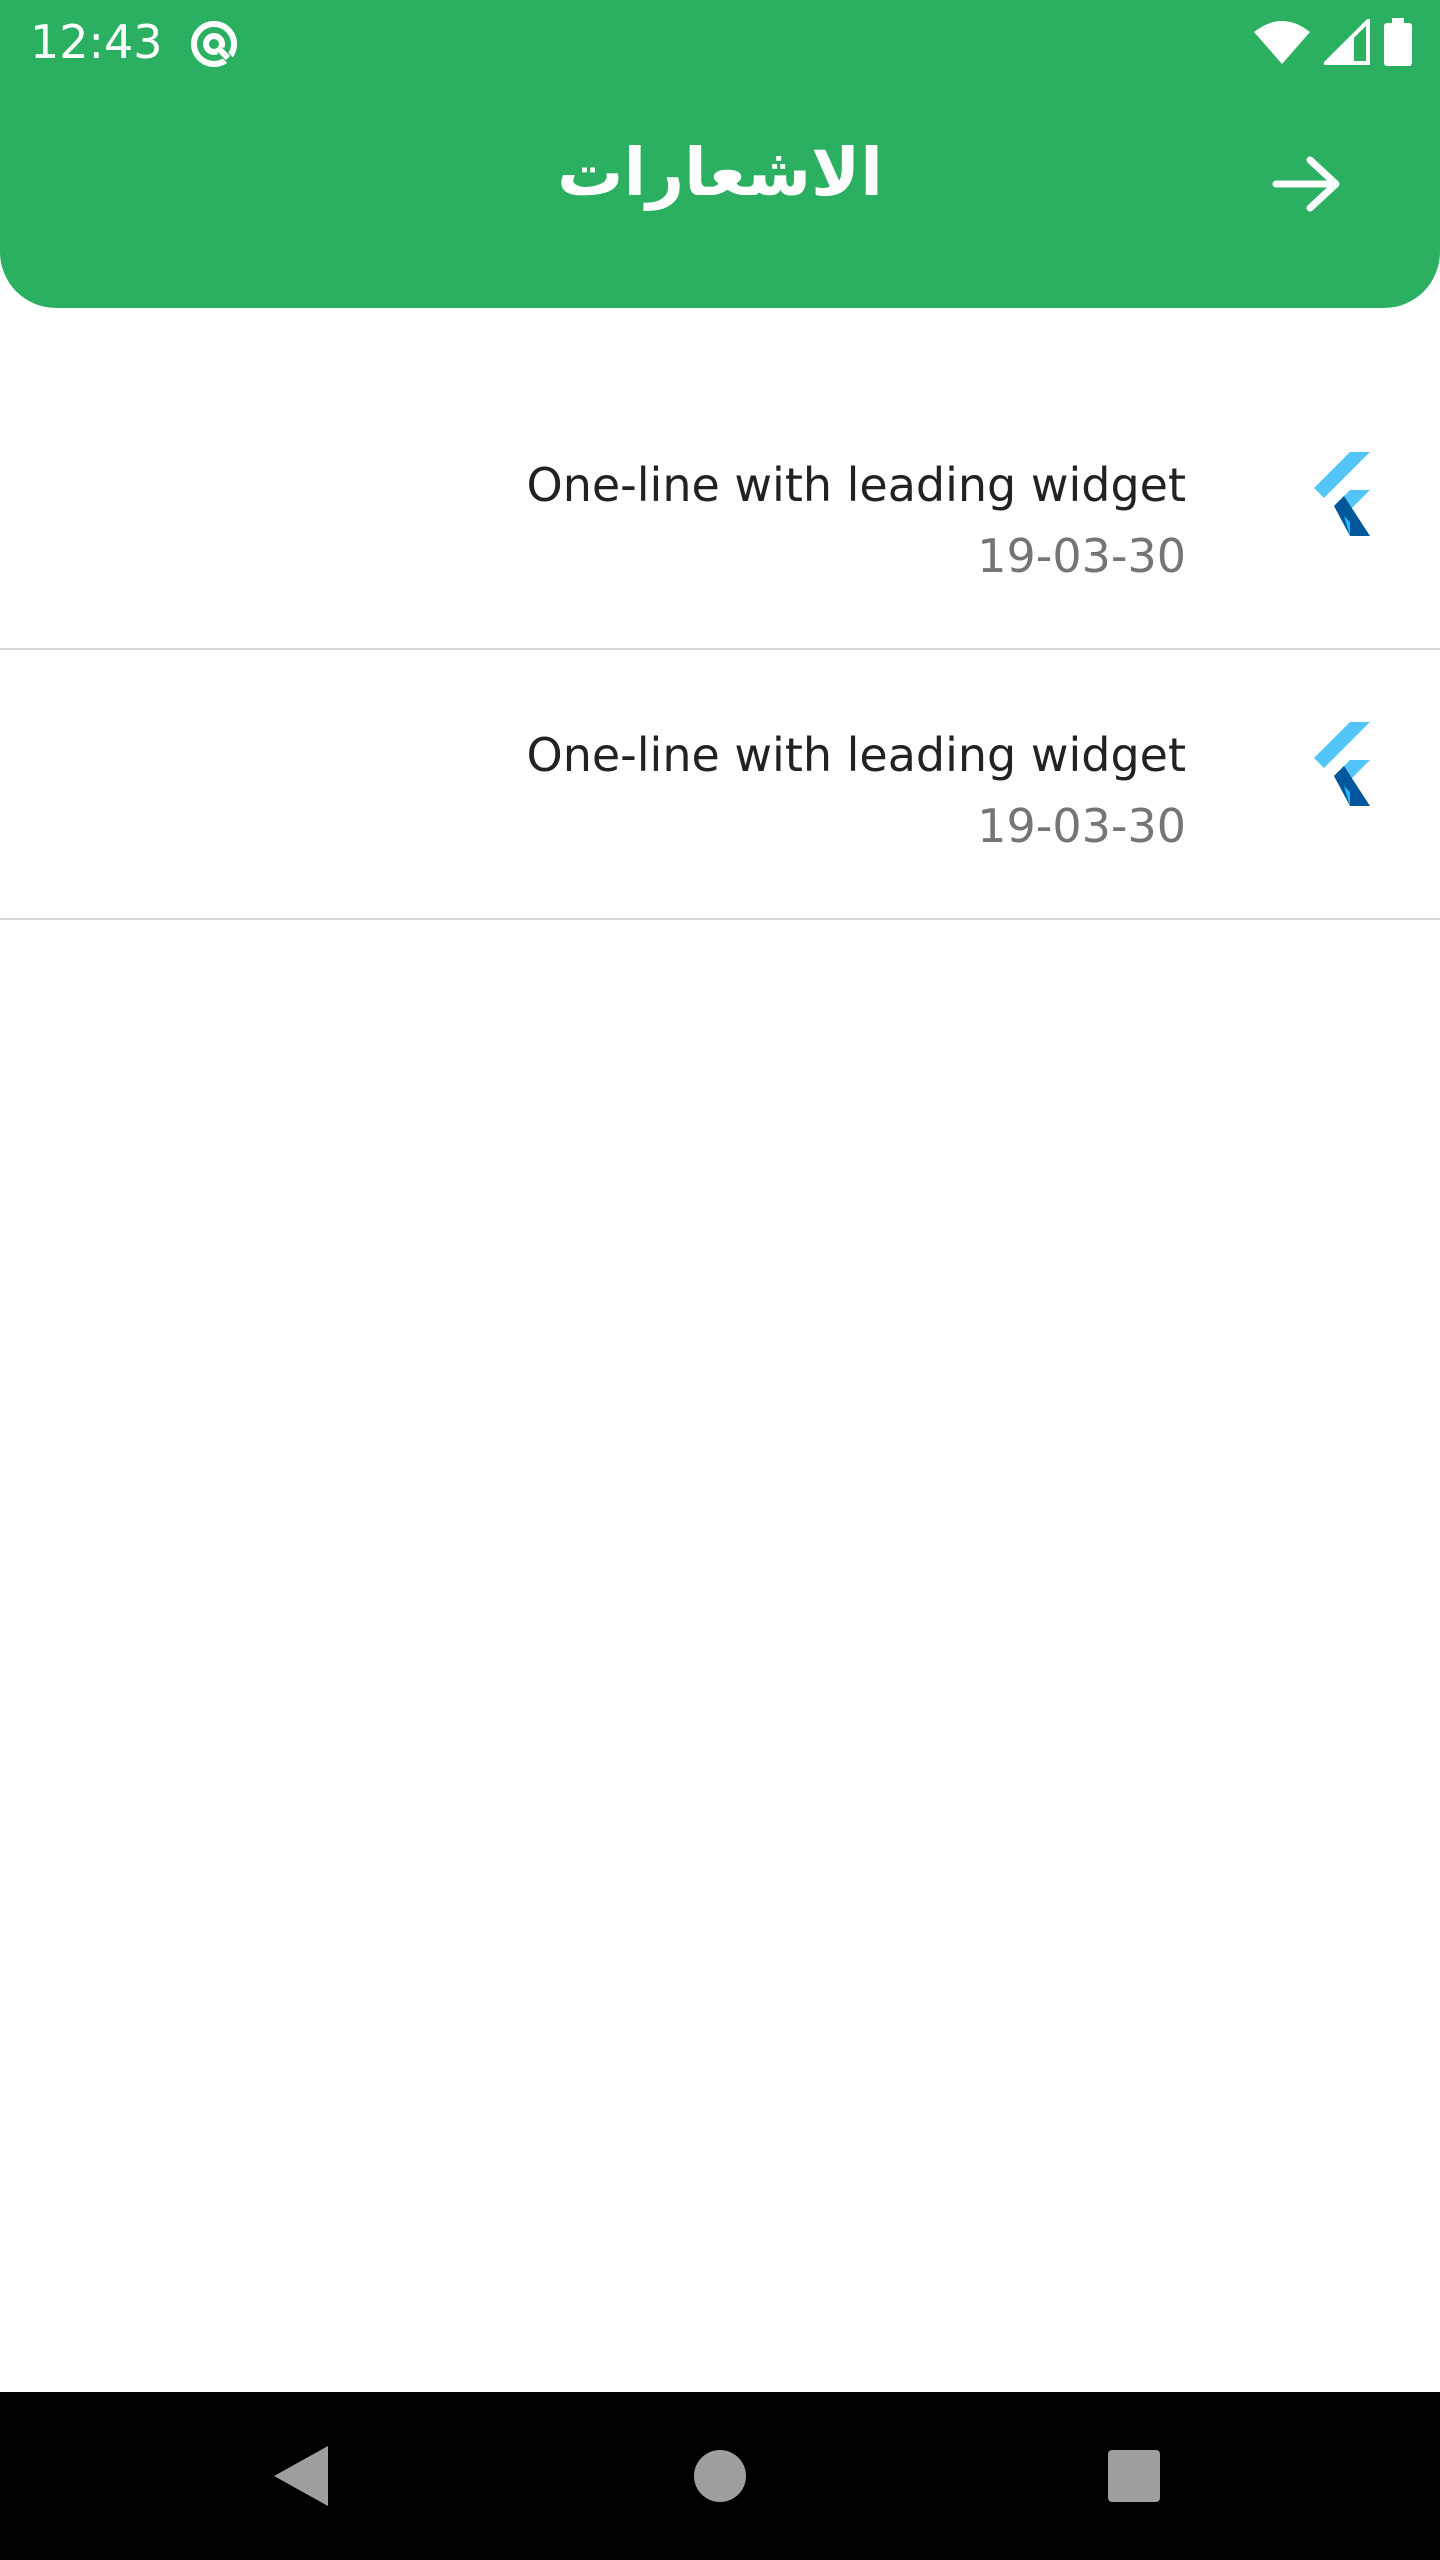 This screenshot has height=2560, width=1440. What do you see at coordinates (96, 42) in the screenshot?
I see `status-time: 12:43` at bounding box center [96, 42].